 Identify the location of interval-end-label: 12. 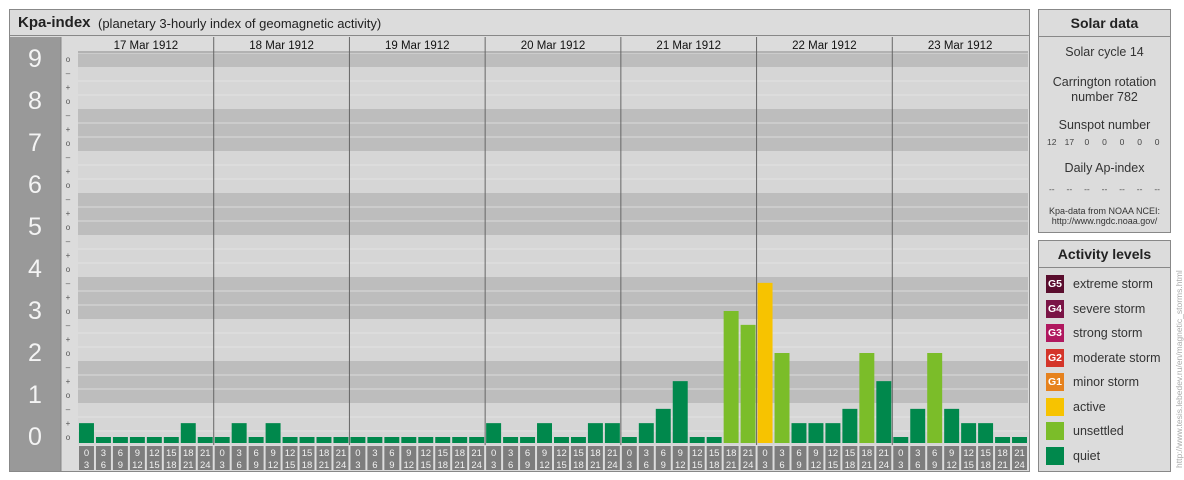
(137, 465).